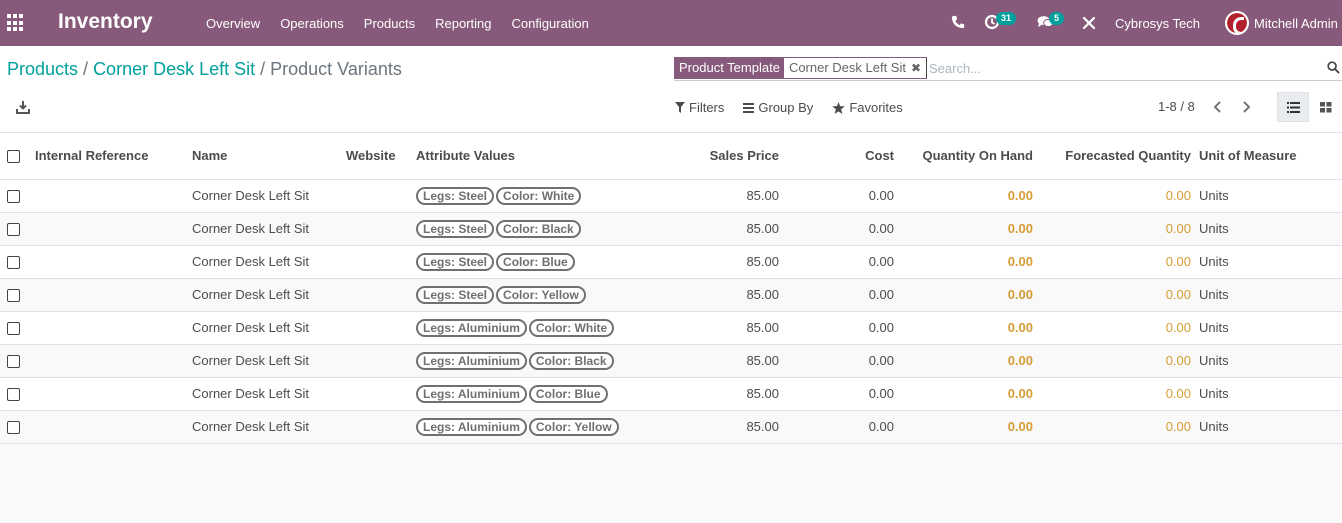  I want to click on col-website: Website, so click(381, 156).